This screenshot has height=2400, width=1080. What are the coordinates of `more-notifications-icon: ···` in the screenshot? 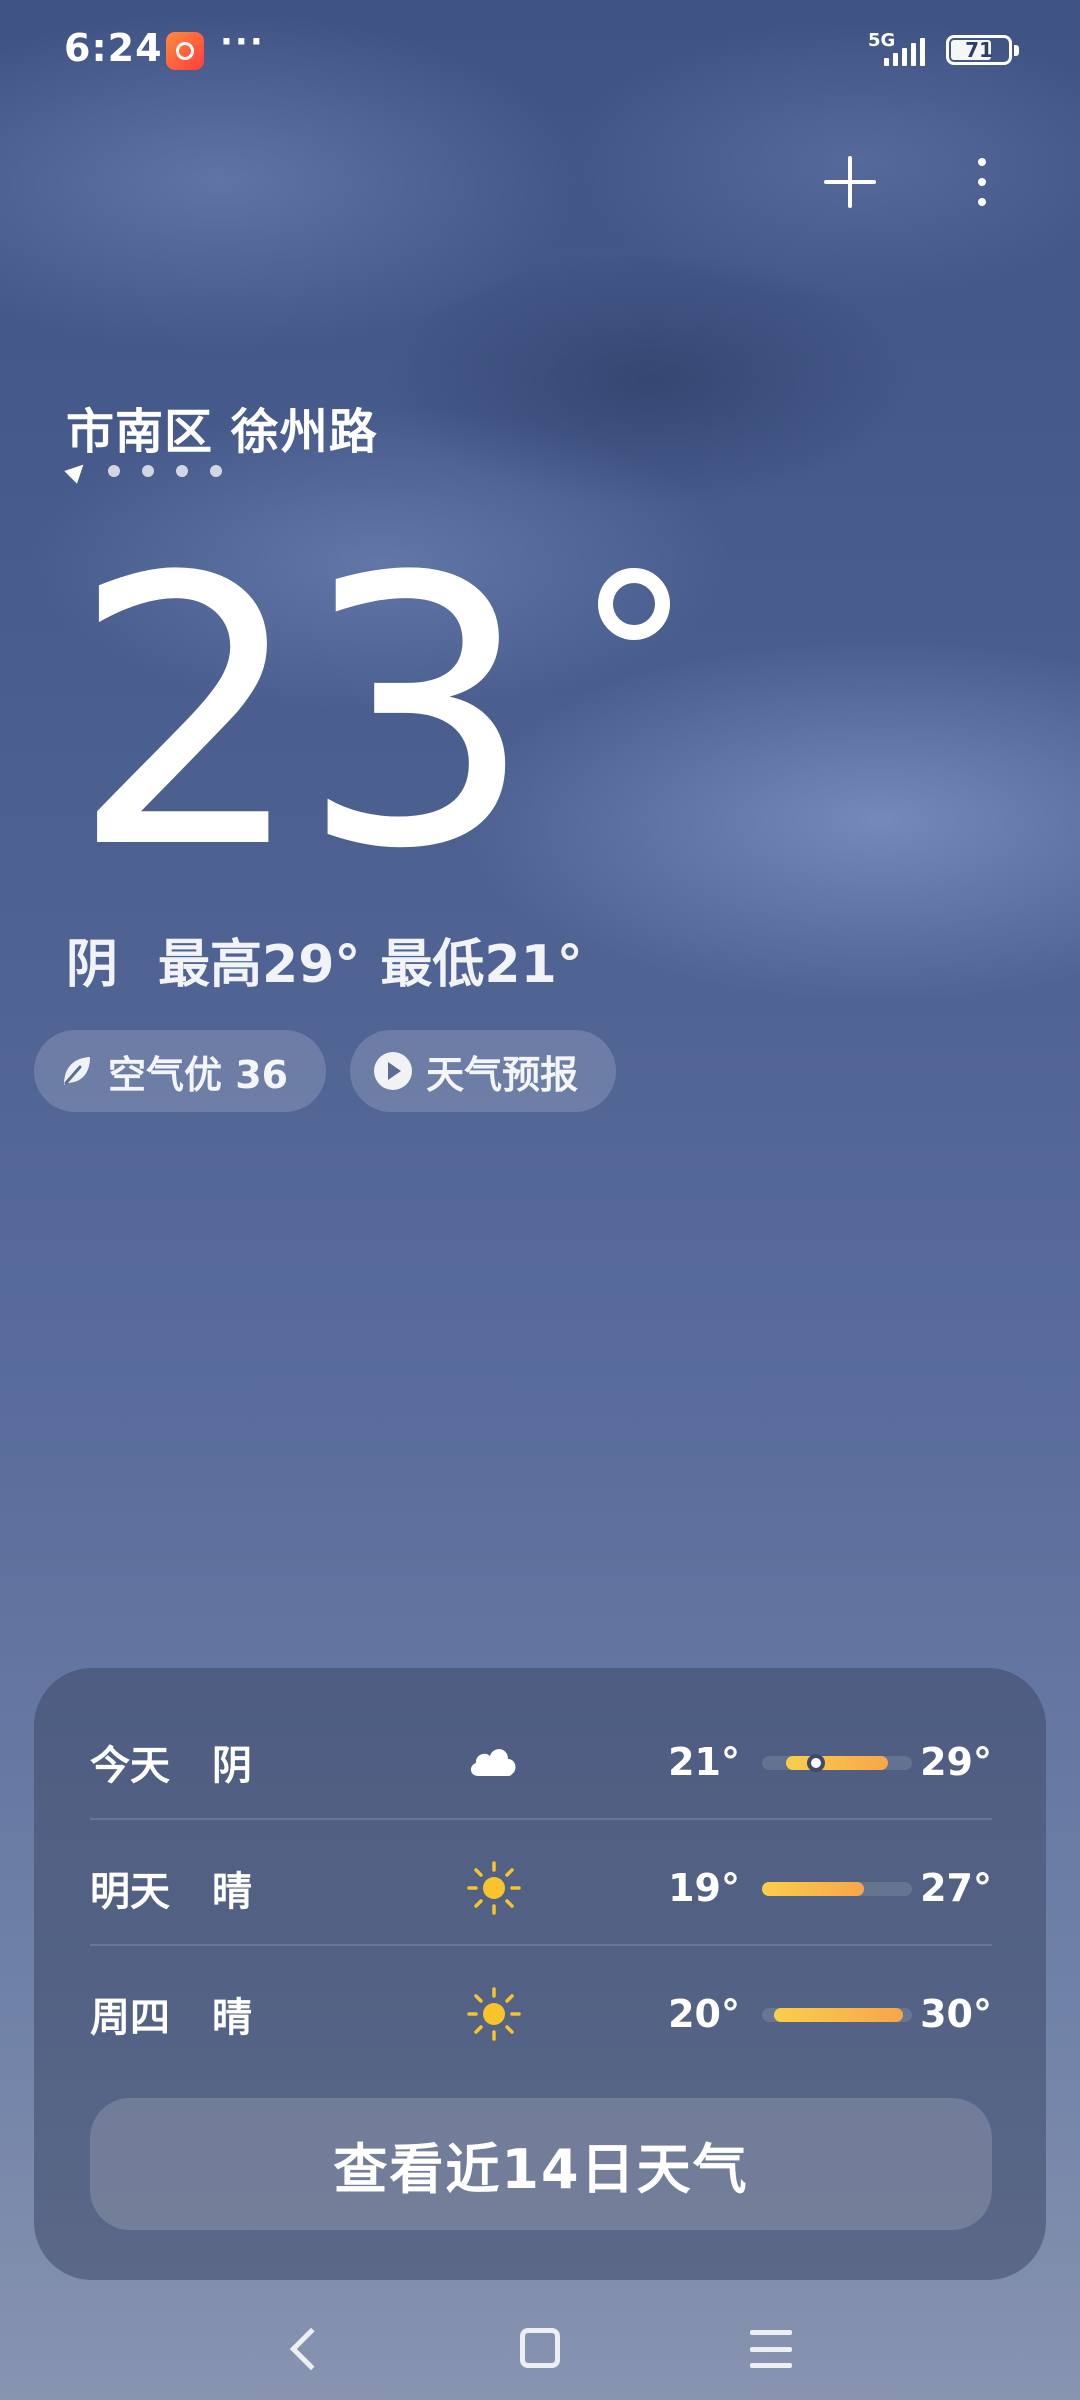 It's located at (242, 42).